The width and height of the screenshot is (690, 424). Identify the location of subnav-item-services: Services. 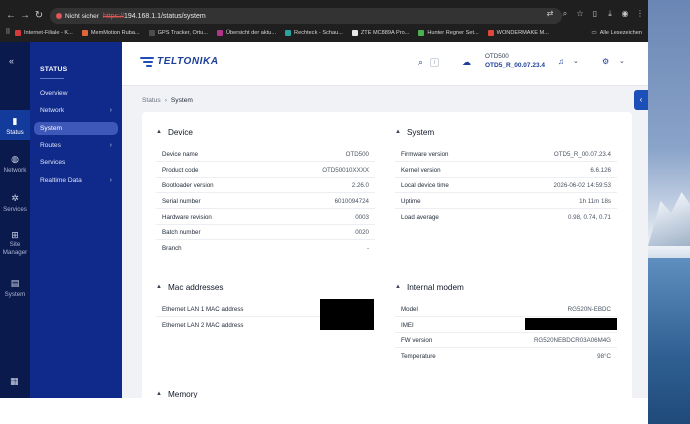
(76, 162).